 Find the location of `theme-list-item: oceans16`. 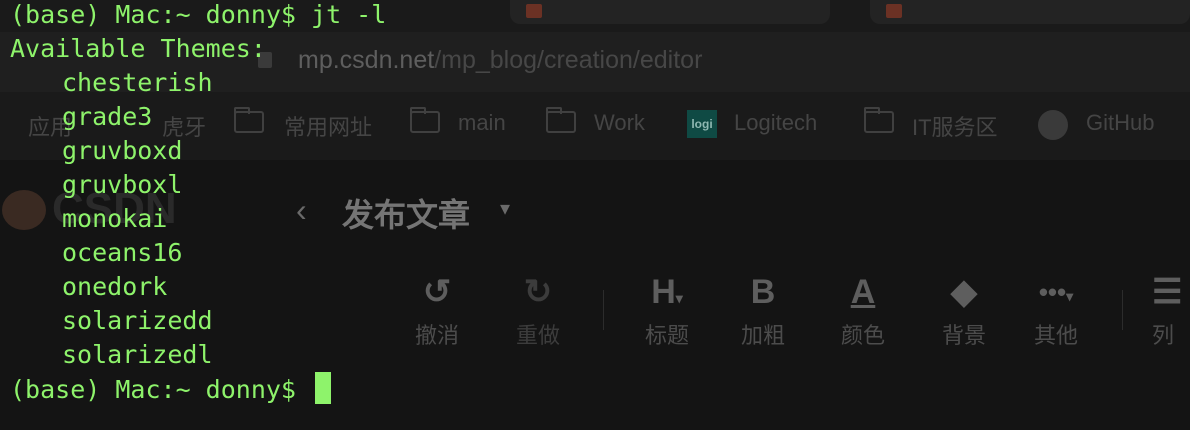

theme-list-item: oceans16 is located at coordinates (122, 252).